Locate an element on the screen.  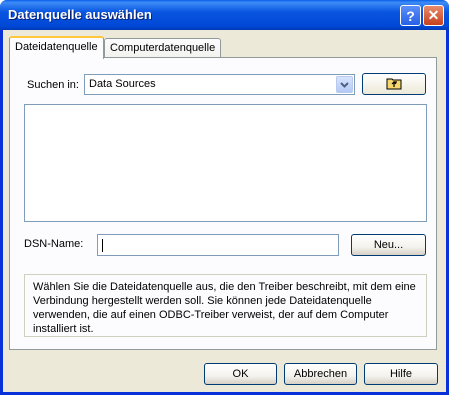
tab-label: Dateidatenquelle is located at coordinates (56, 47).